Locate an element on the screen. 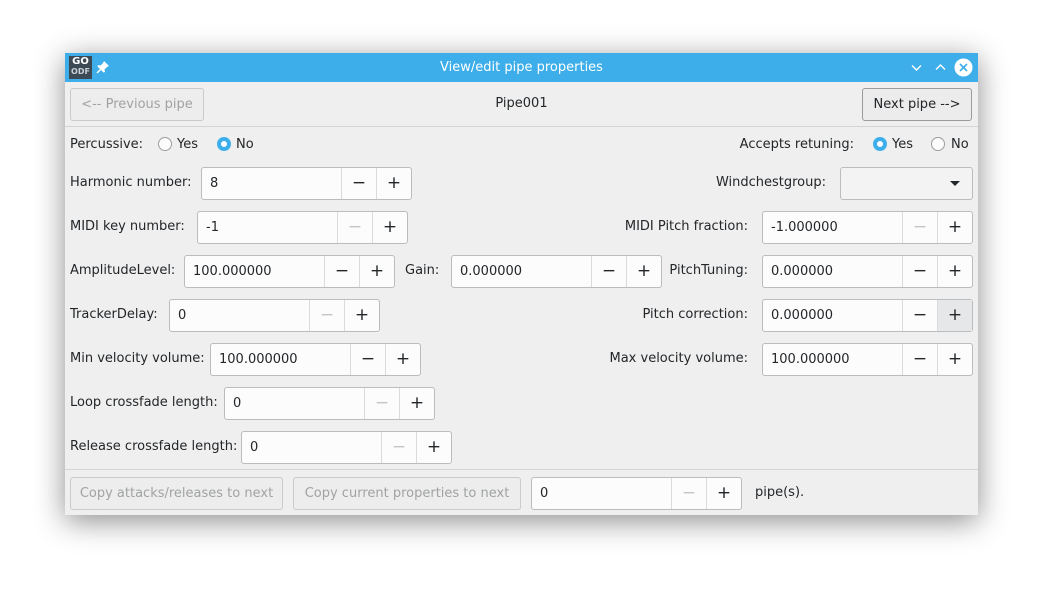  amplitude-decrement-button: − is located at coordinates (341, 271).